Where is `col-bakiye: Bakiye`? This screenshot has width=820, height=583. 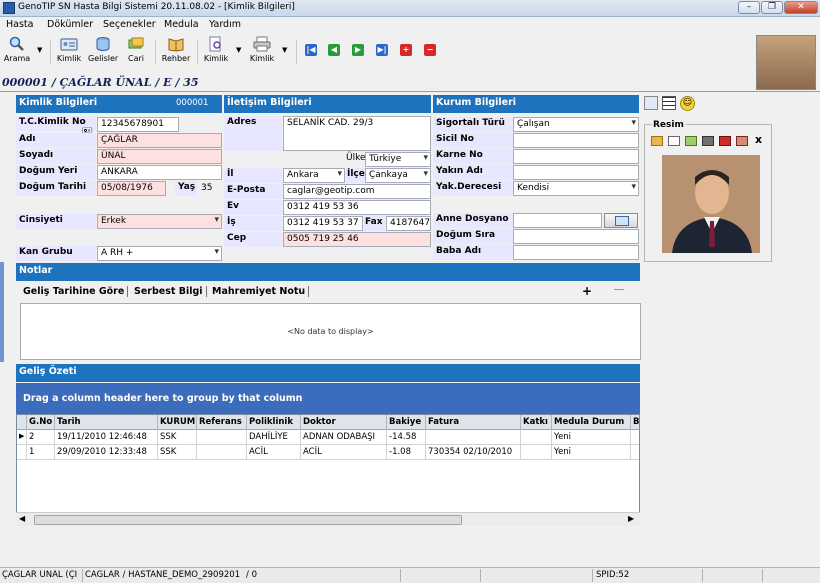
col-bakiye: Bakiye is located at coordinates (406, 422).